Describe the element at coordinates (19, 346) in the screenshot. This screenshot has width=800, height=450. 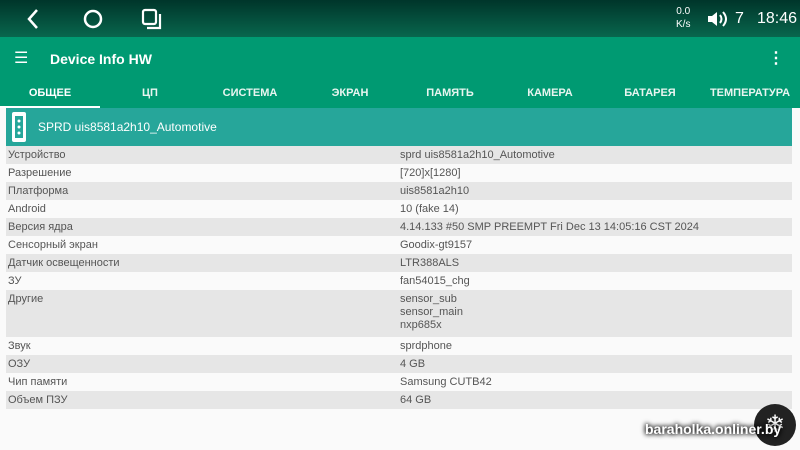
I see `row-label: Звук` at that location.